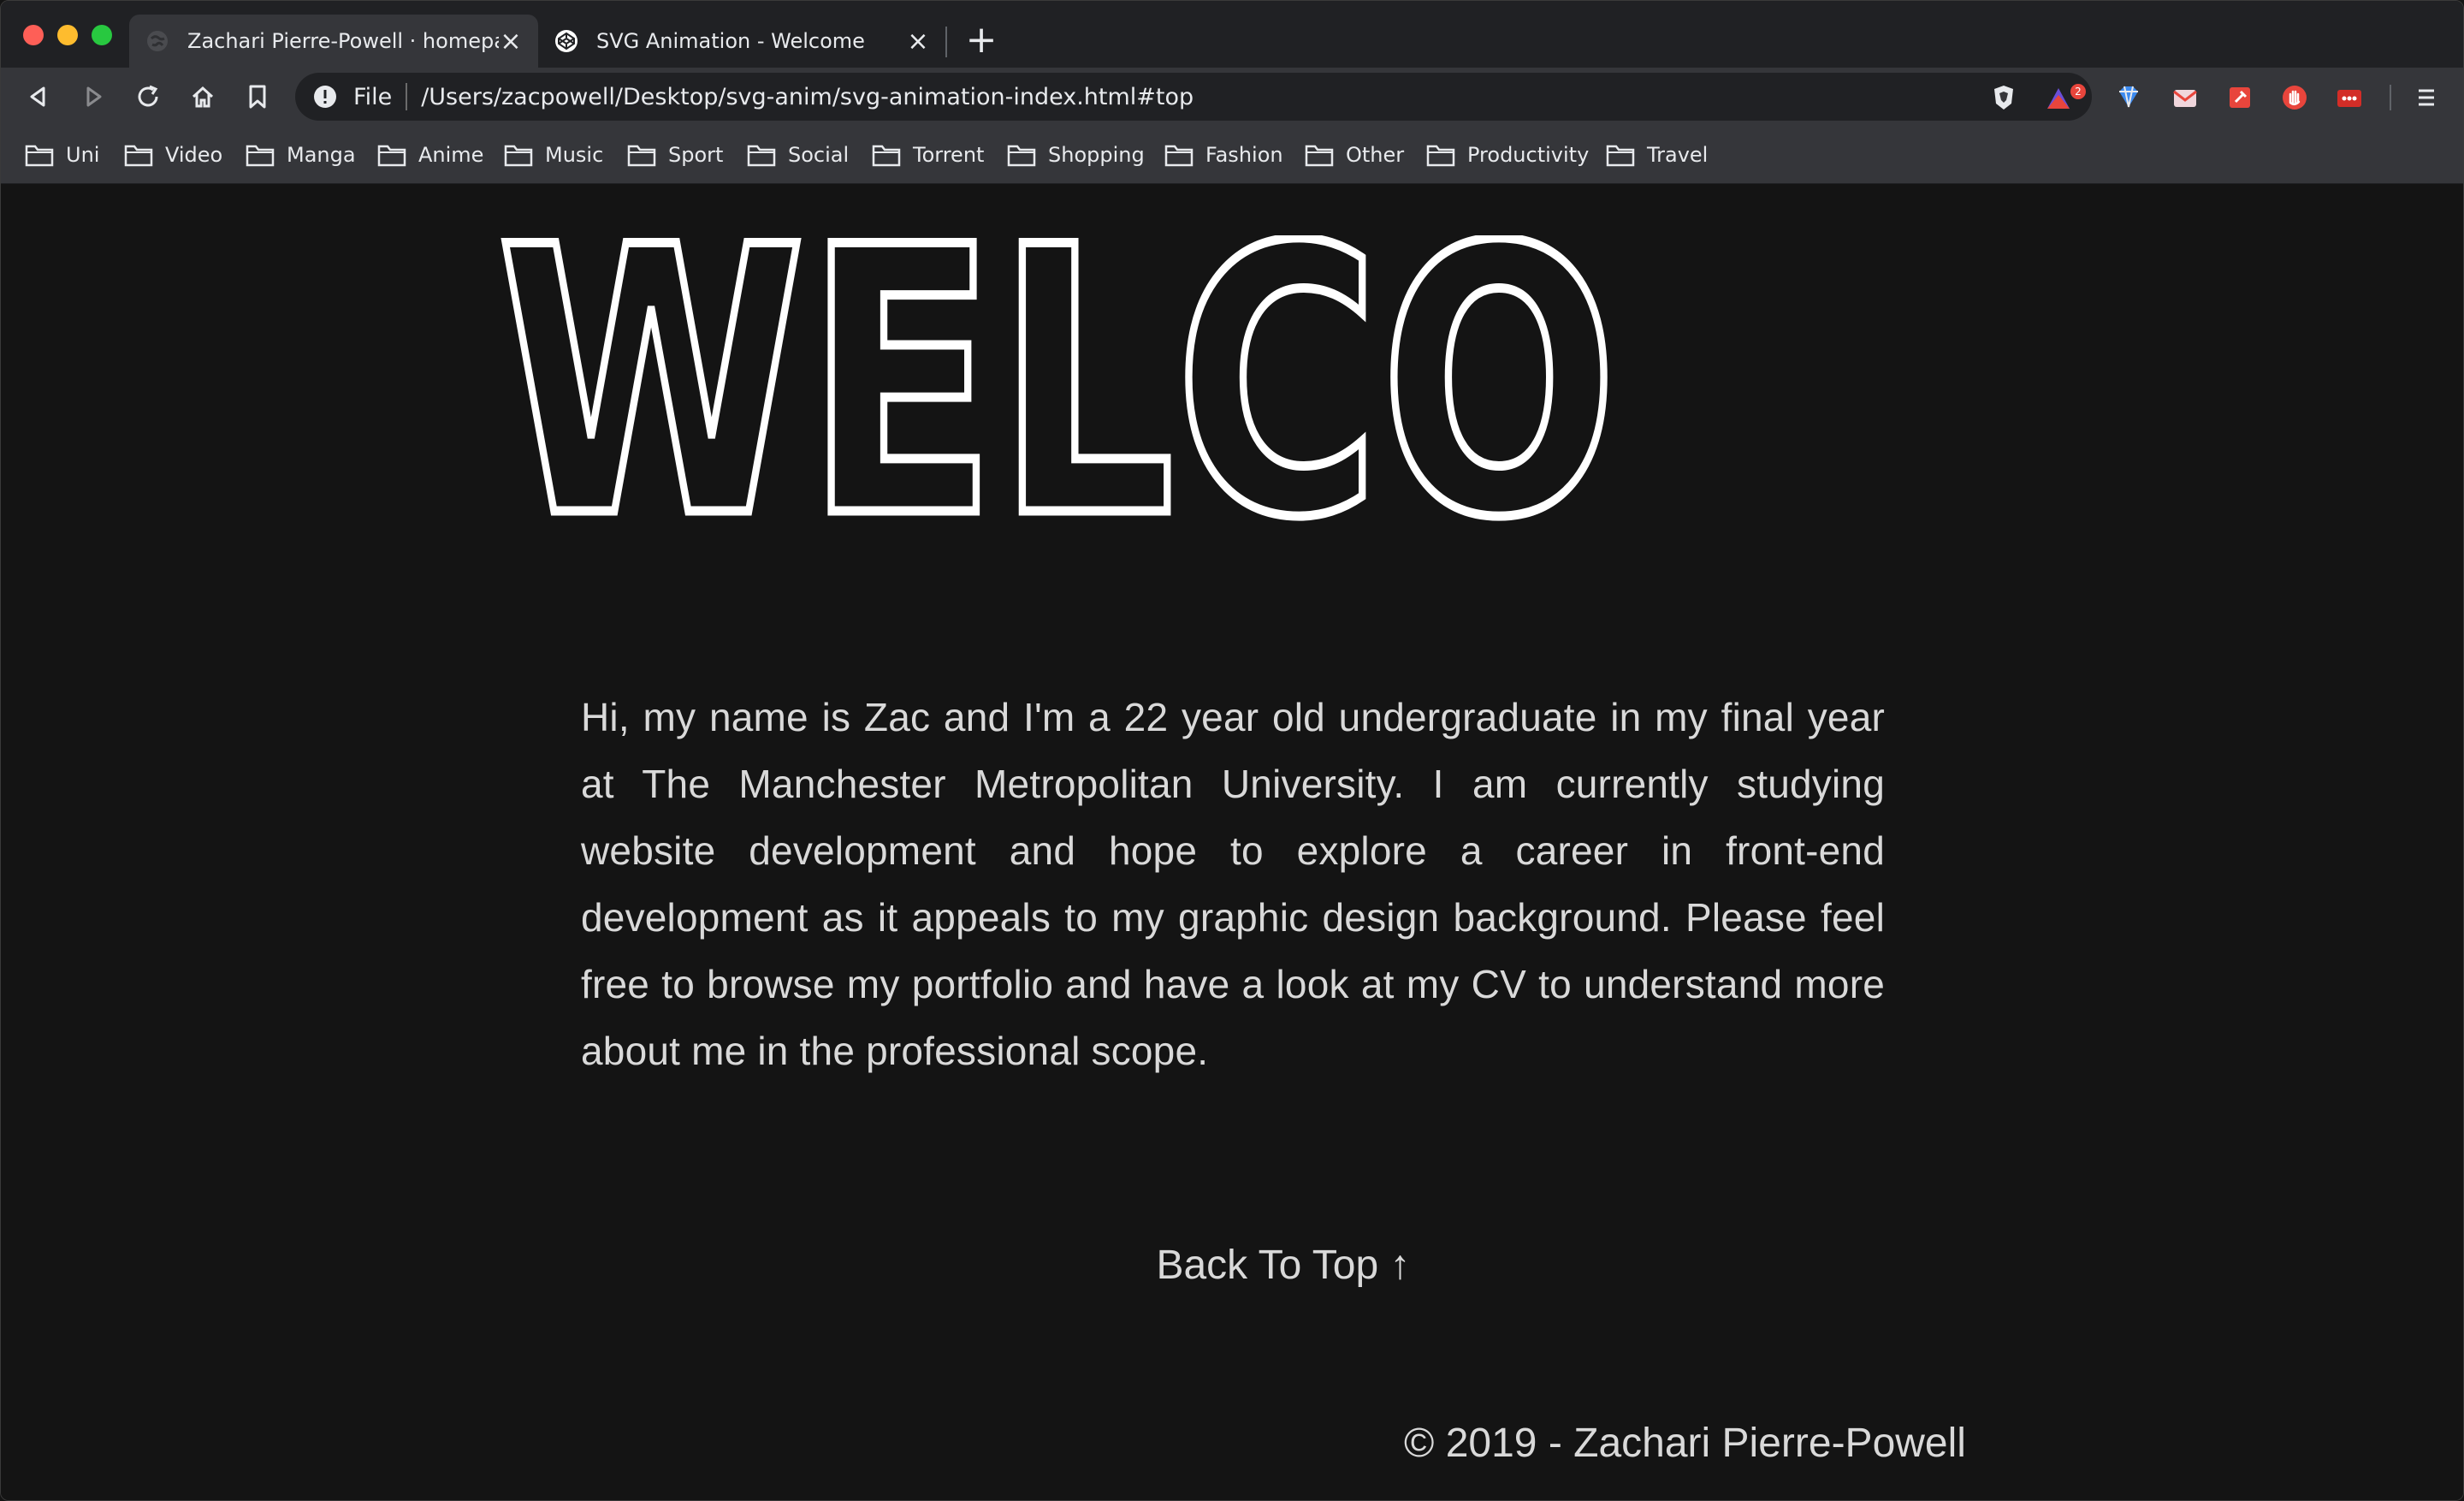  What do you see at coordinates (325, 97) in the screenshot?
I see `info-icon` at bounding box center [325, 97].